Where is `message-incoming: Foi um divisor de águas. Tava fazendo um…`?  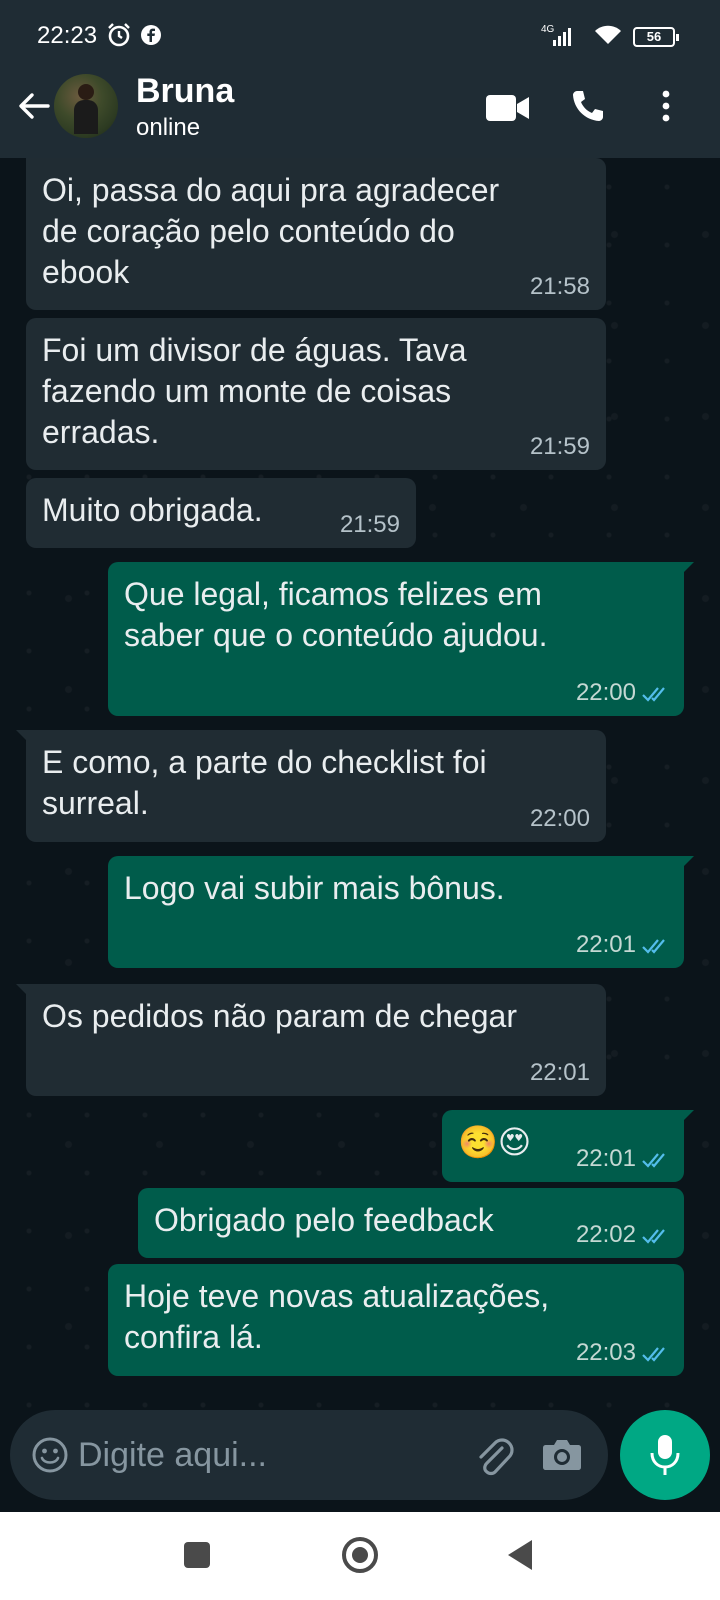 message-incoming: Foi um divisor de águas. Tava fazendo um… is located at coordinates (316, 394).